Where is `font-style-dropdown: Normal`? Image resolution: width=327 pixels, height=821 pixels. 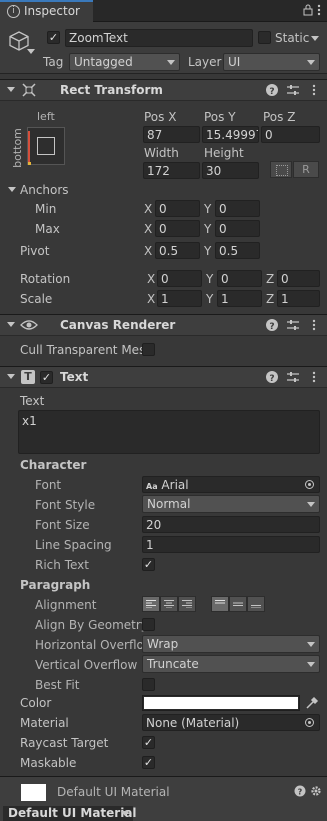
font-style-dropdown: Normal is located at coordinates (231, 504).